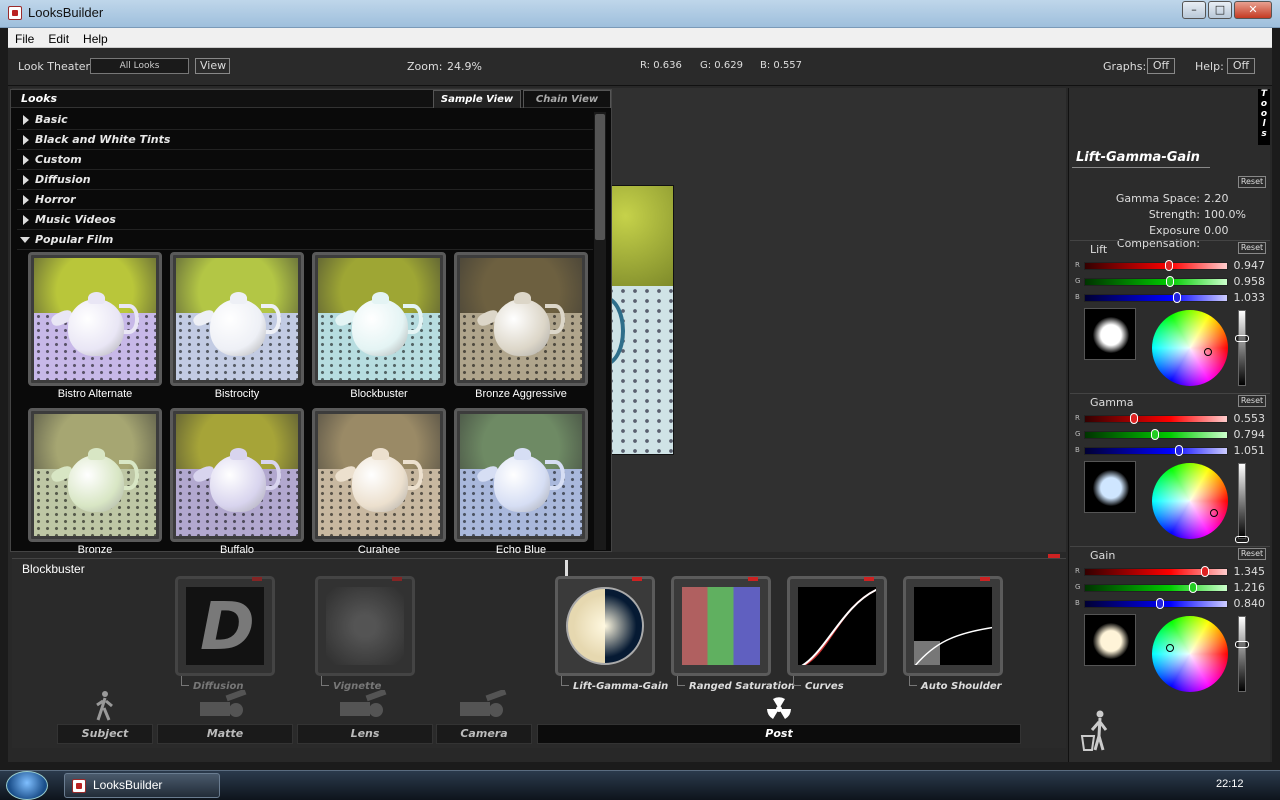  I want to click on taskbar-app-button: LooksBuilder, so click(142, 785).